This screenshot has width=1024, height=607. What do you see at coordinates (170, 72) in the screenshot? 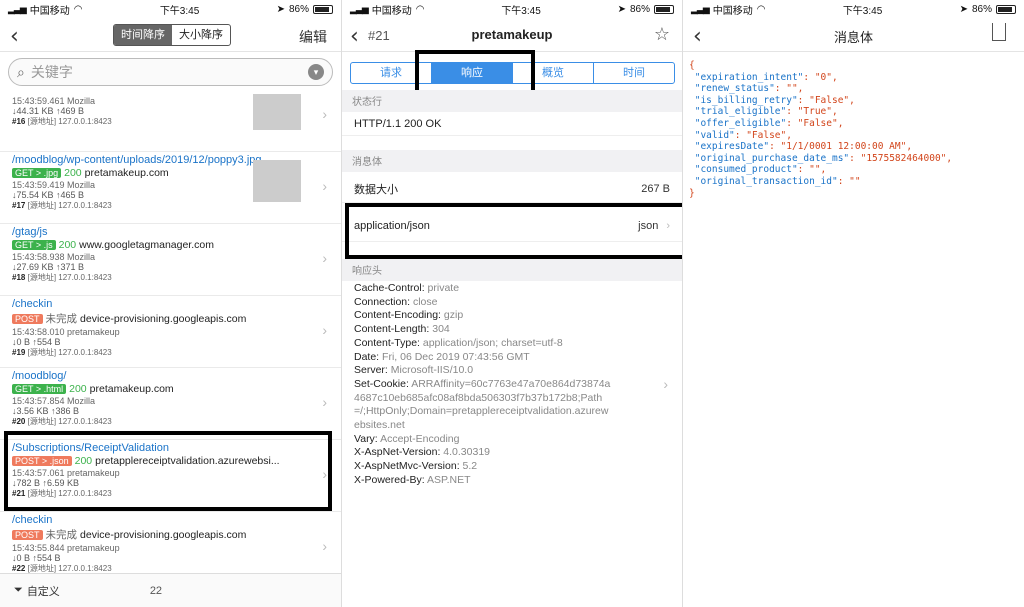
I see `search-input: ⌕ 关键字 ▾` at bounding box center [170, 72].